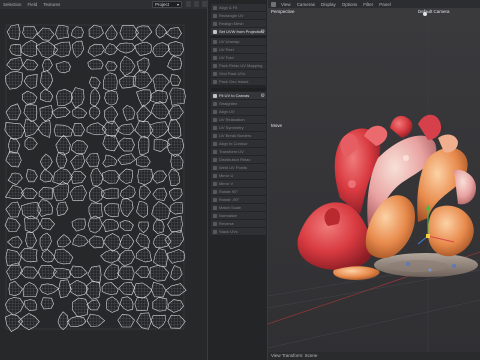 The height and width of the screenshot is (360, 480). Describe the element at coordinates (385, 4) in the screenshot. I see `menu-panel: Panel` at that location.